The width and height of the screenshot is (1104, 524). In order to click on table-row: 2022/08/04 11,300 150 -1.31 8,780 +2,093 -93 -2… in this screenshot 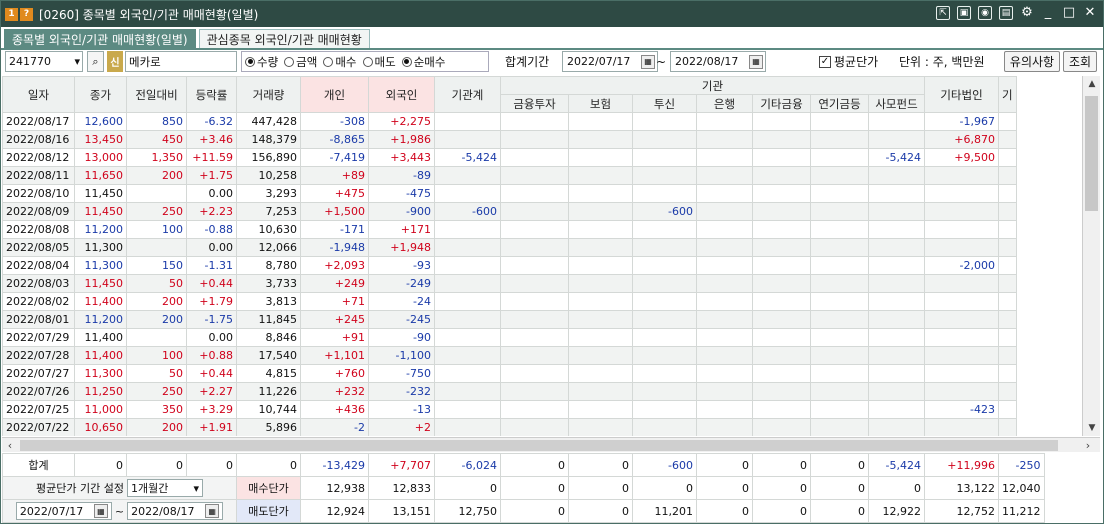, I will do `click(509, 265)`.